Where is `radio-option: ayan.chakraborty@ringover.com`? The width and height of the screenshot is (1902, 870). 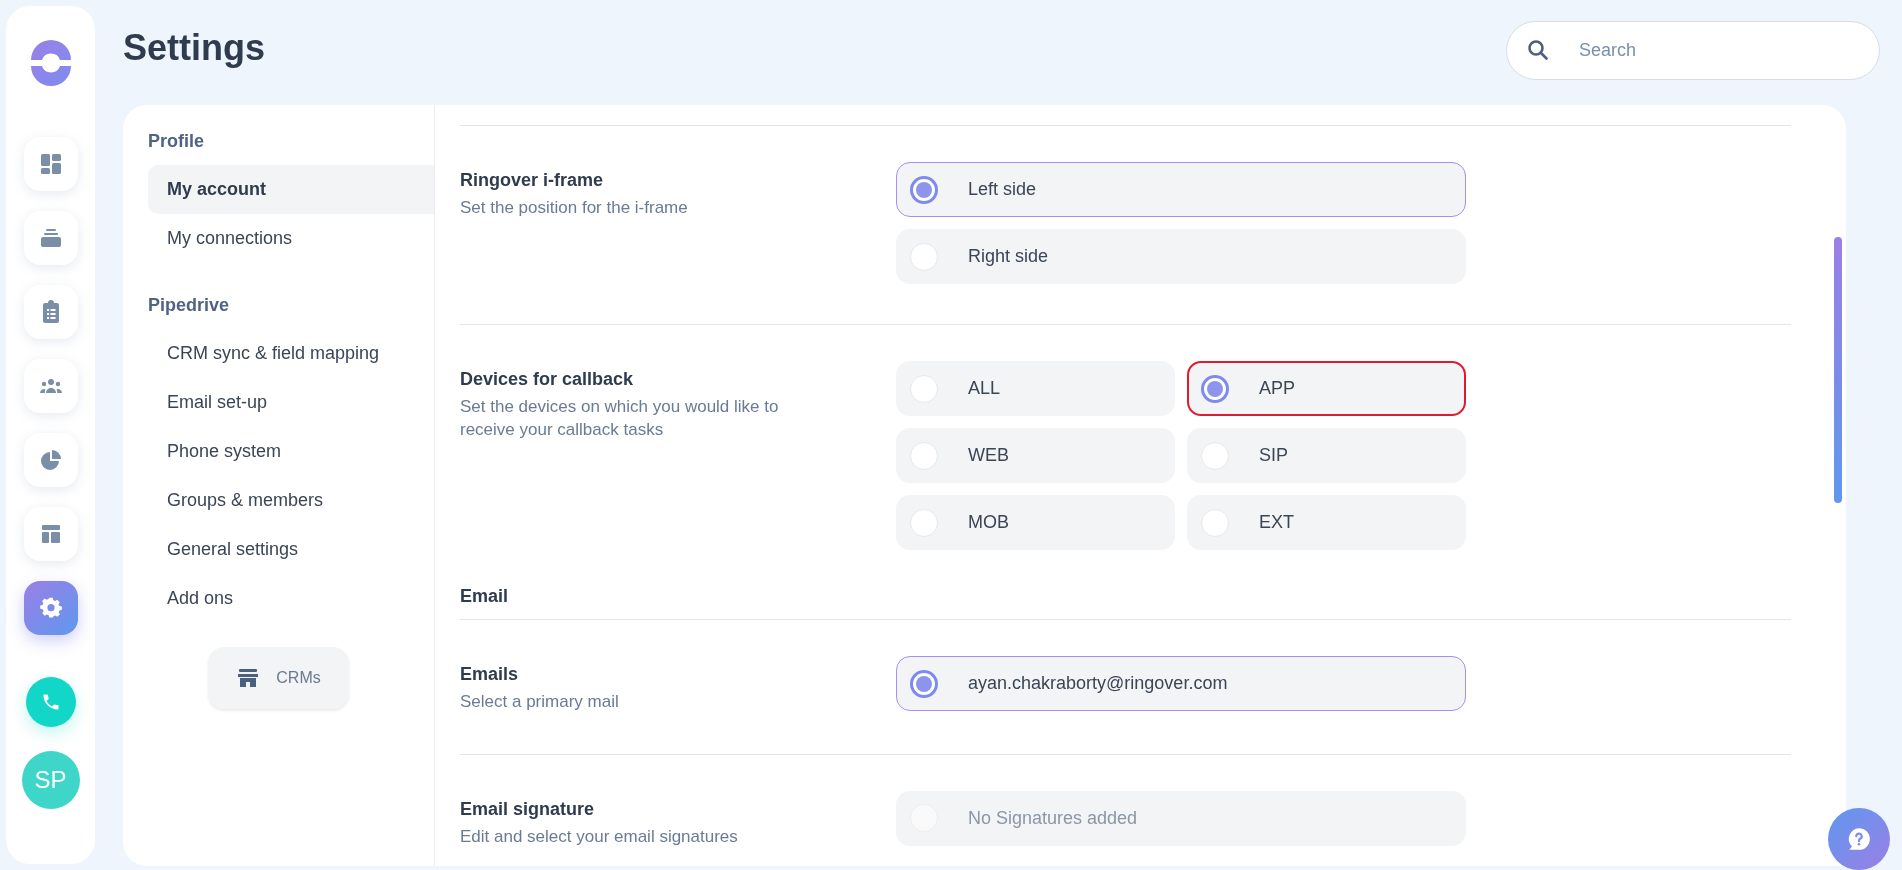
radio-option: ayan.chakraborty@ringover.com is located at coordinates (1181, 683).